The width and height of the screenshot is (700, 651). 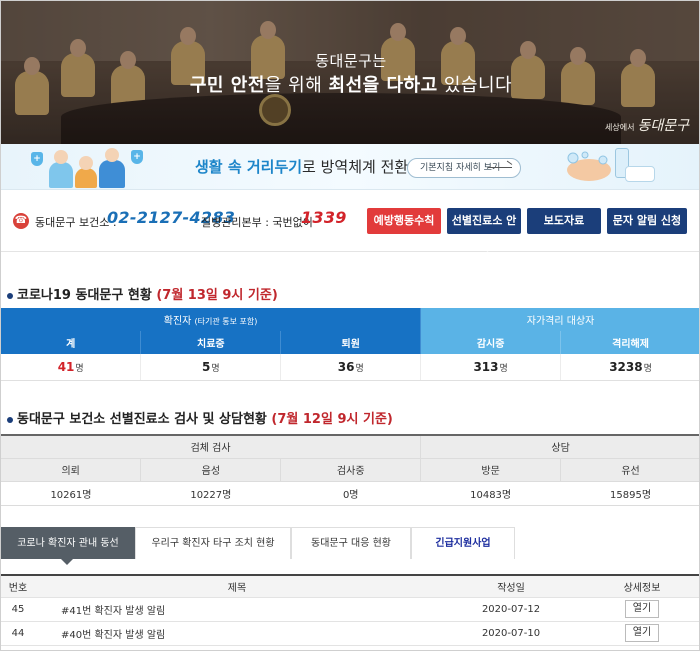 What do you see at coordinates (626, 366) in the screenshot?
I see `value-number: 3238` at bounding box center [626, 366].